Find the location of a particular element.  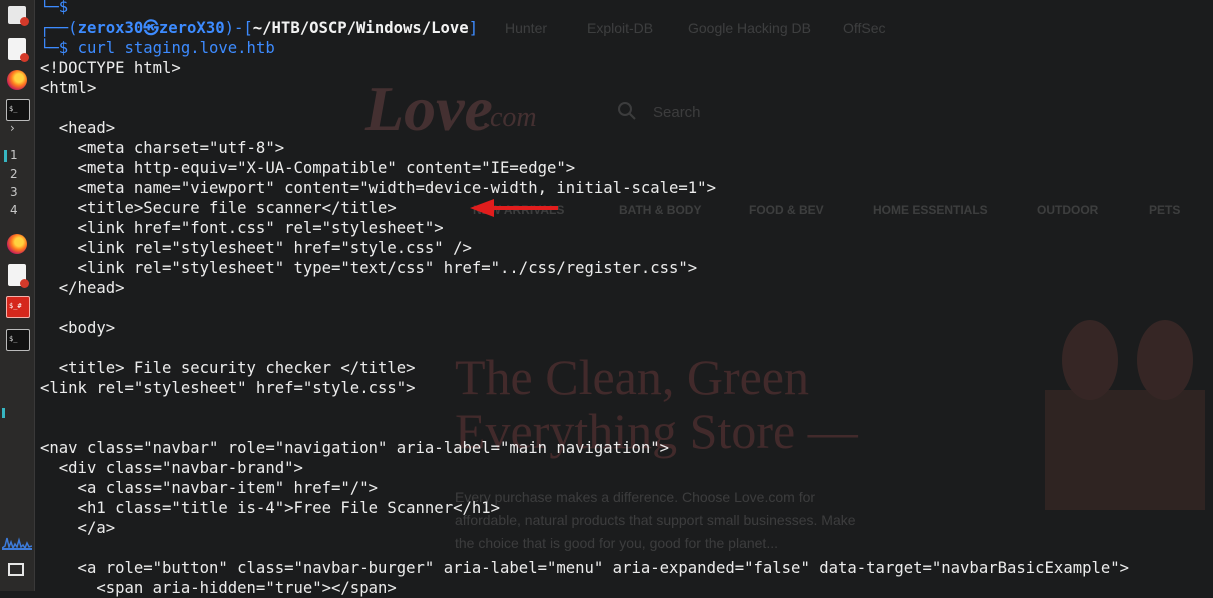

output-line: <link href="font.css" rel="stylesheet"> is located at coordinates (242, 228).